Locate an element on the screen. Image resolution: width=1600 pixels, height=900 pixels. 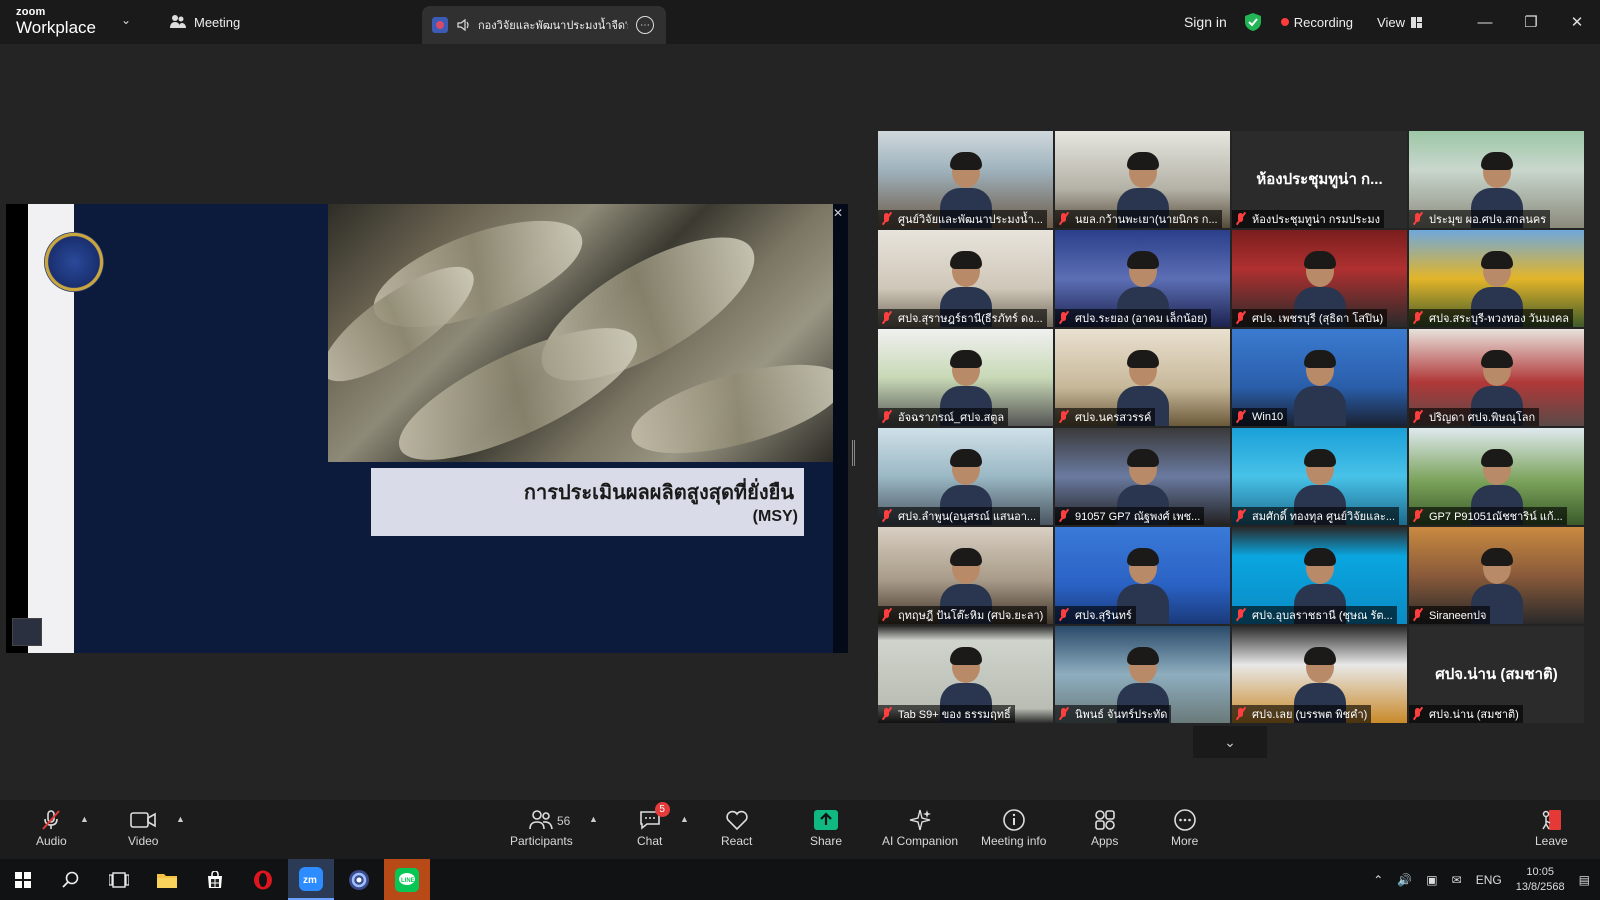
meeting-avatar-icon is located at coordinates (440, 25).